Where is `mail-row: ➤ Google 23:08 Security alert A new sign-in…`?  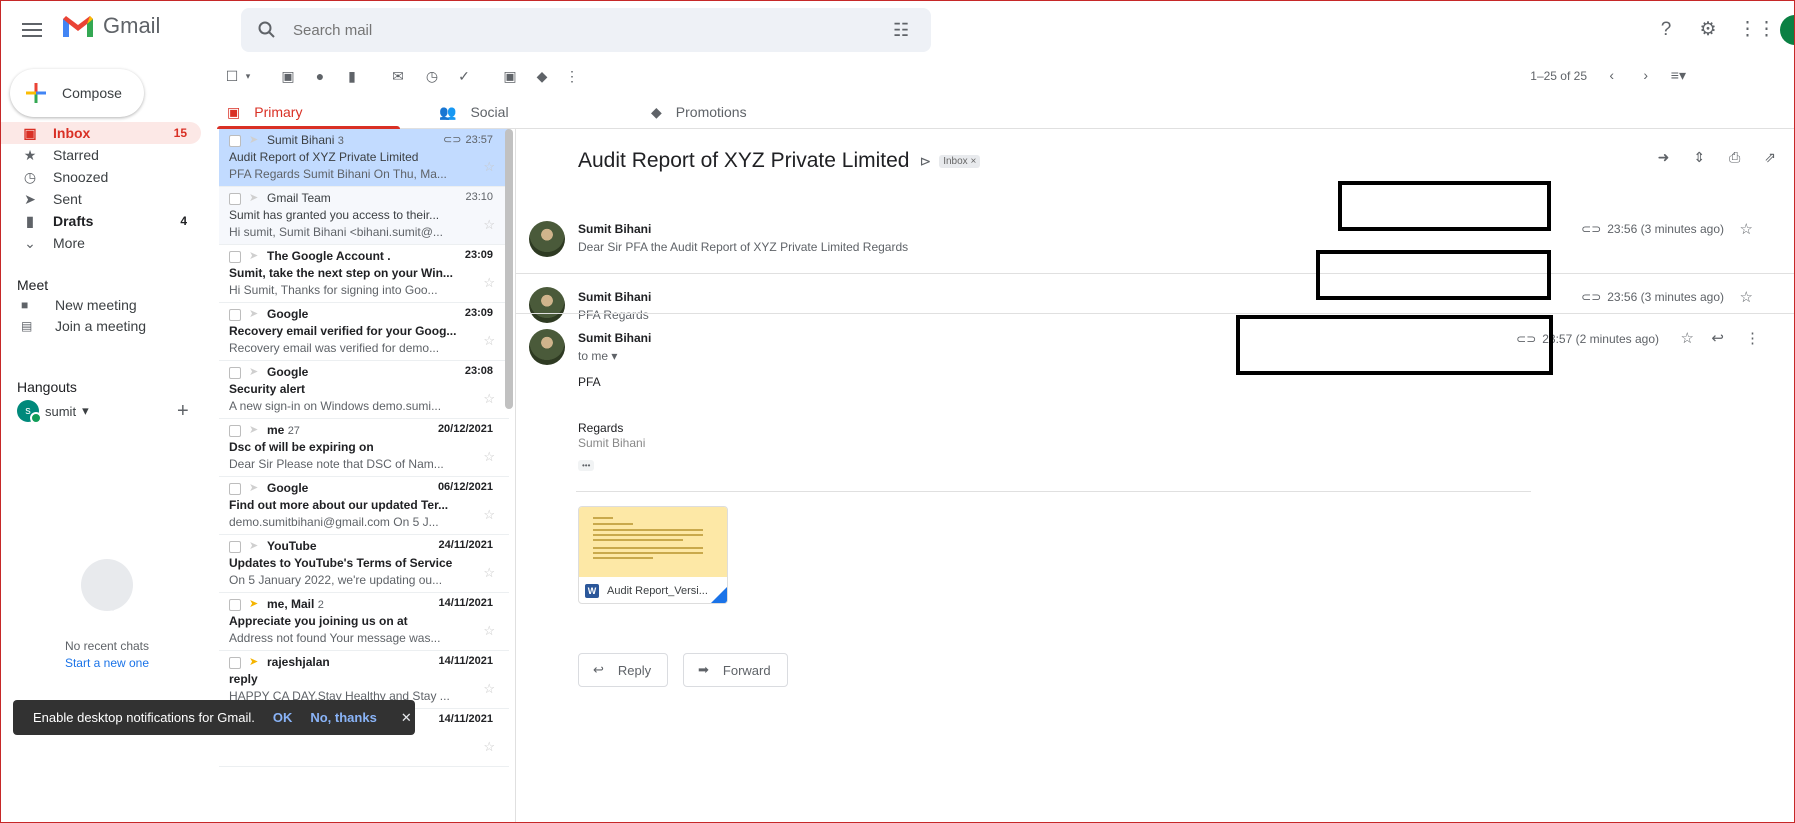
mail-row: ➤ Google 23:08 Security alert A new sign-in… is located at coordinates (364, 390).